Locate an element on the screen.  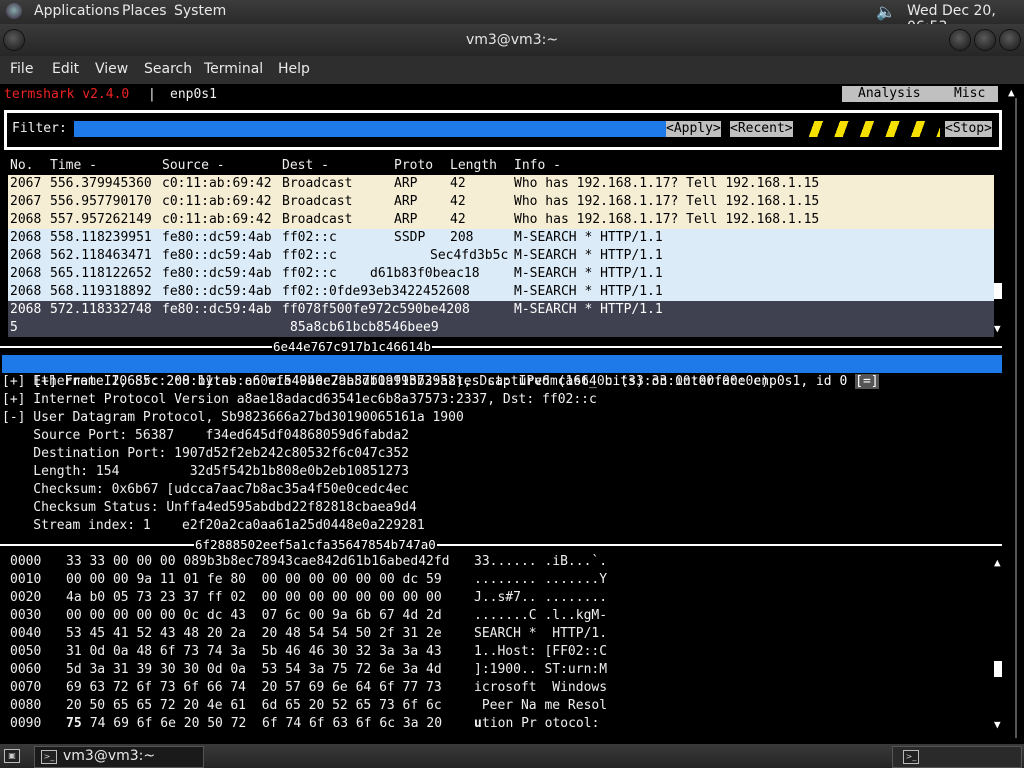
menu-search: Search is located at coordinates (168, 69).